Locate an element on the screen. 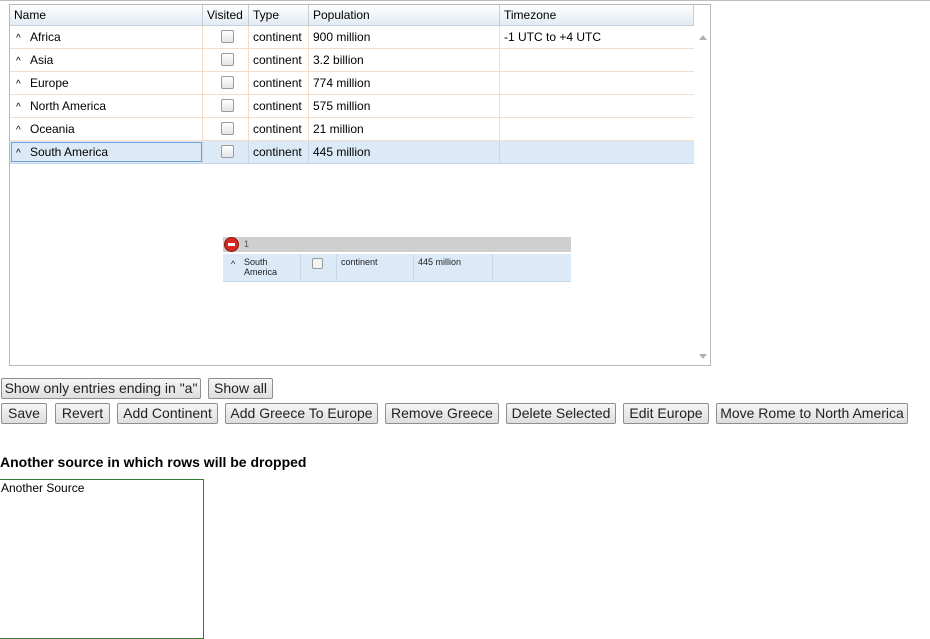 The height and width of the screenshot is (639, 930). row-name: Europe is located at coordinates (49, 83).